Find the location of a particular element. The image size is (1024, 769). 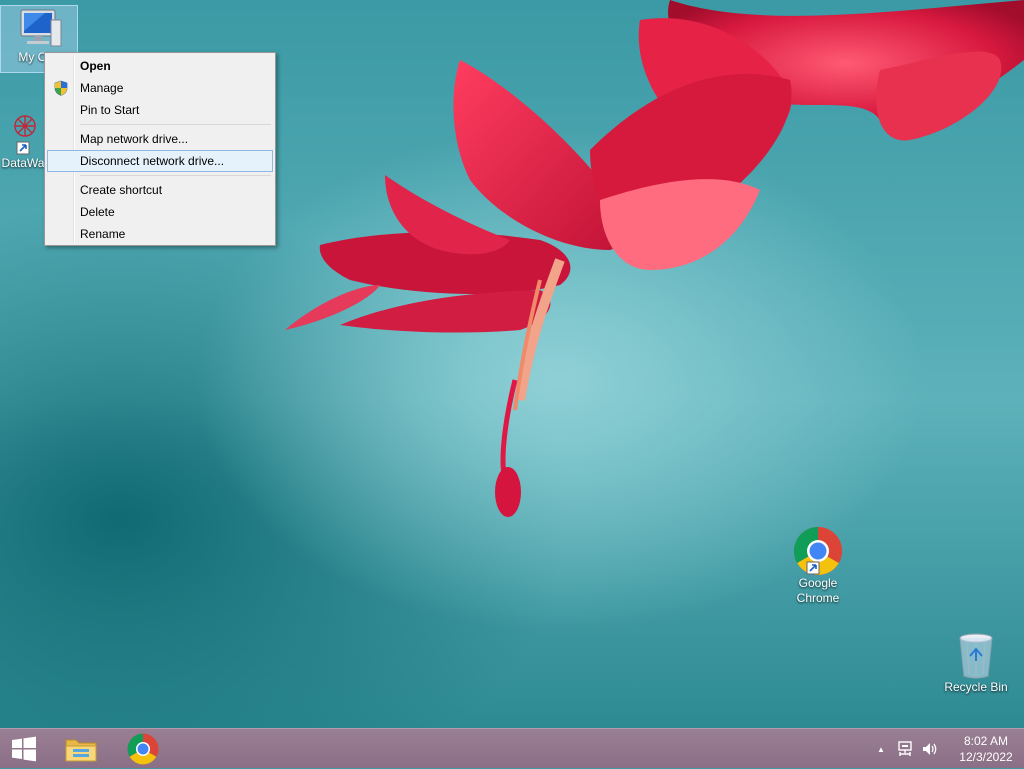

start-button is located at coordinates (24, 749).